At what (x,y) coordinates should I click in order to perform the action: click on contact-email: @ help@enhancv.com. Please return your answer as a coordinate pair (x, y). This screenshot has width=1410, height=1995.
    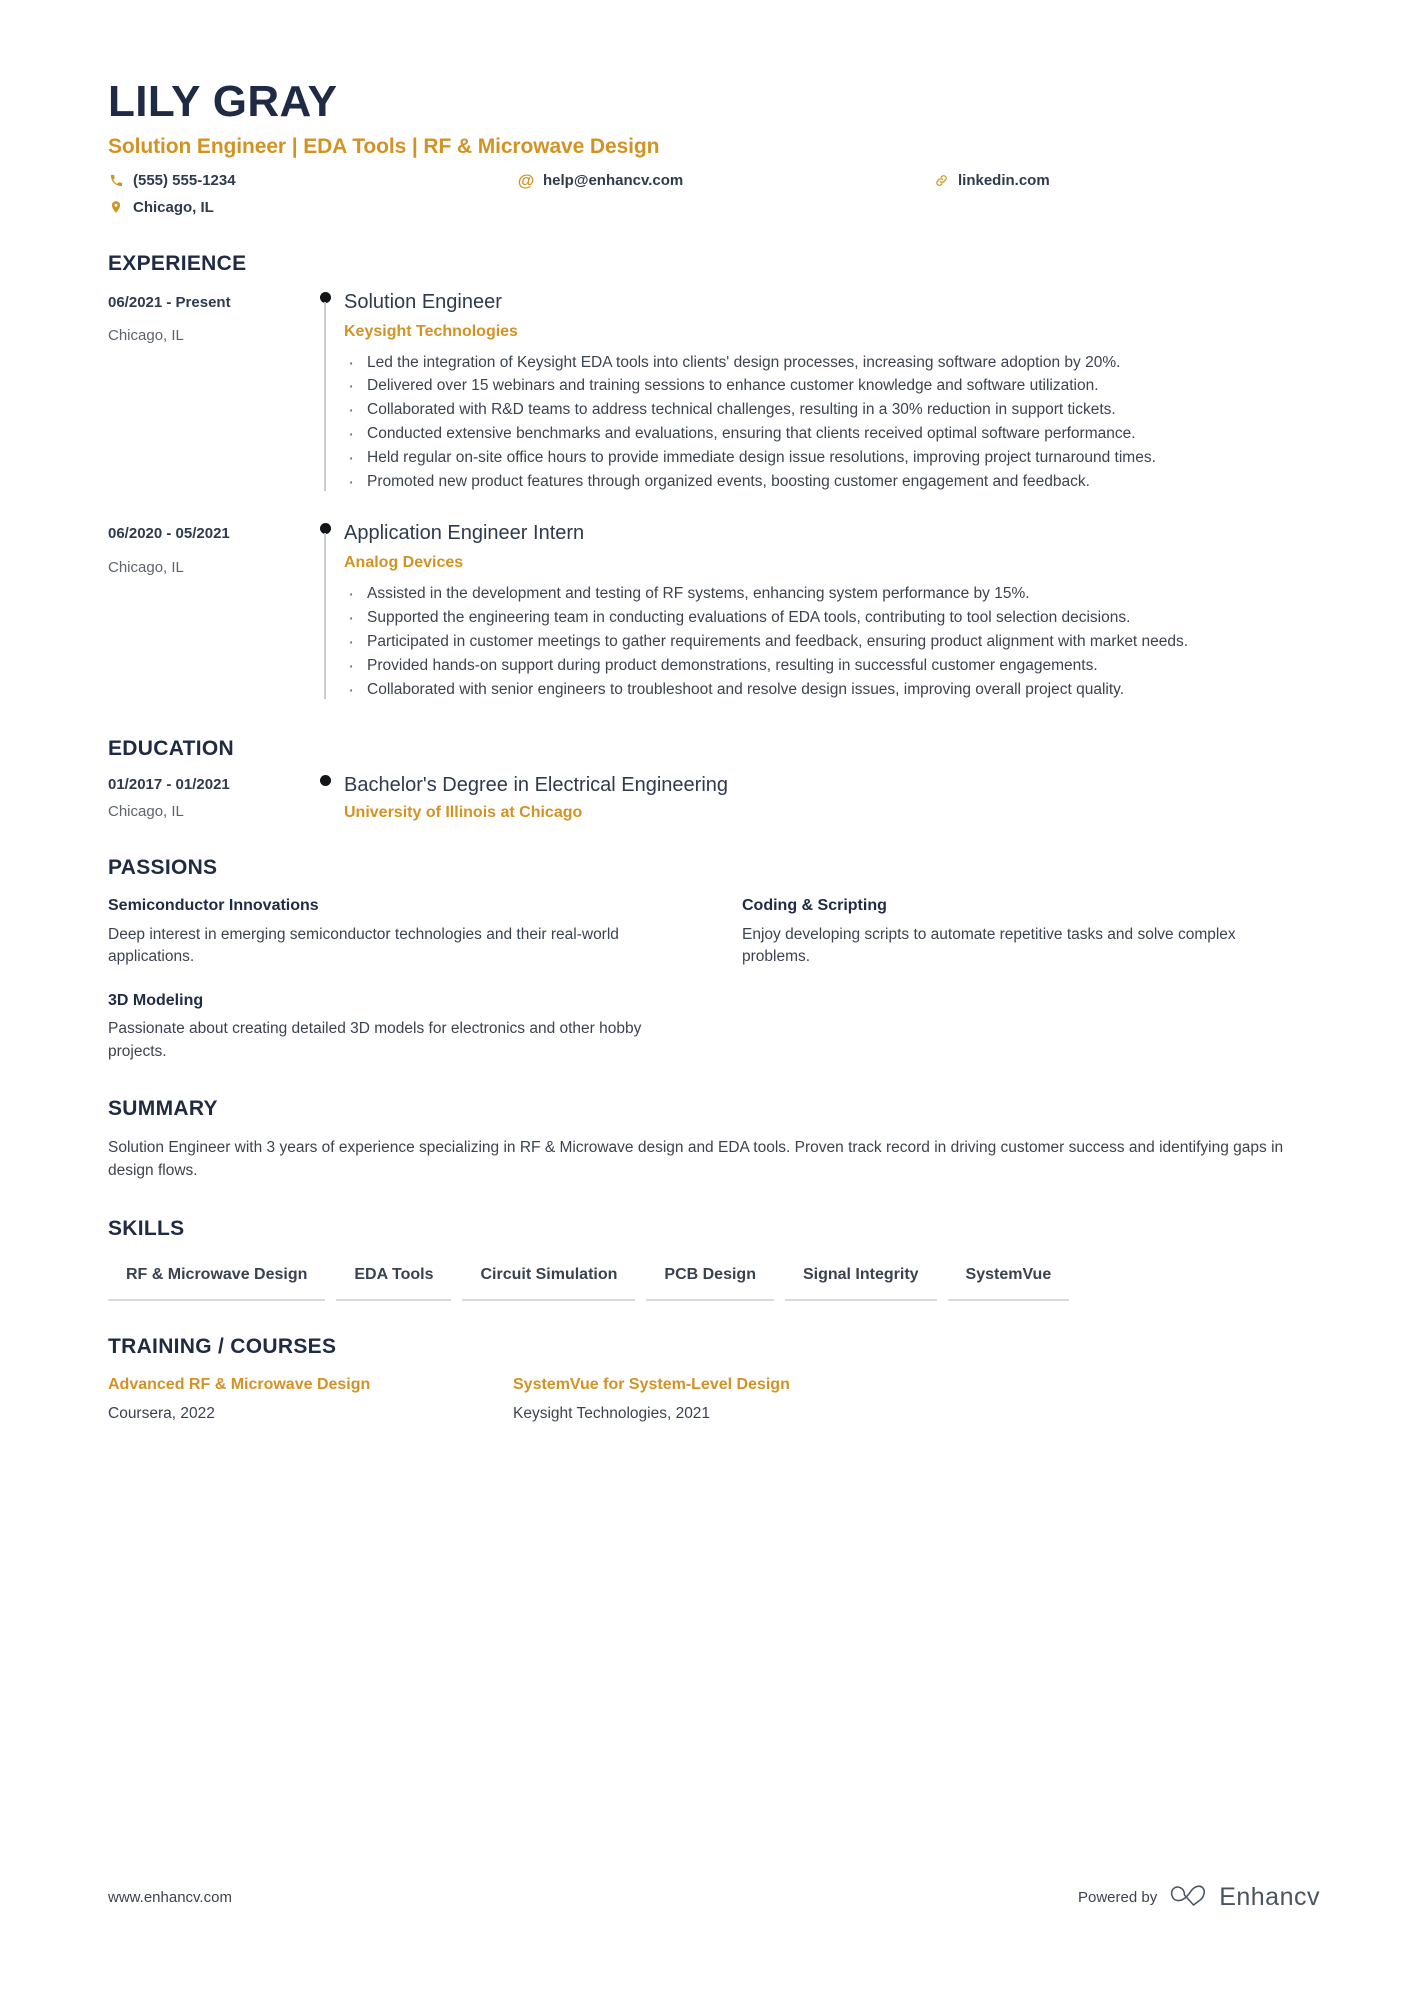
    Looking at the image, I should click on (725, 180).